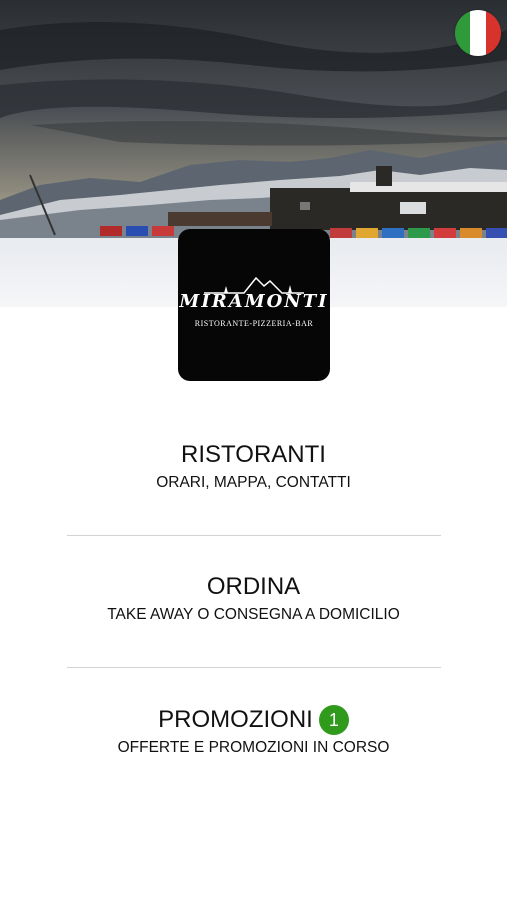  I want to click on menu-title-promozioni: PROMOZIONI, so click(235, 719).